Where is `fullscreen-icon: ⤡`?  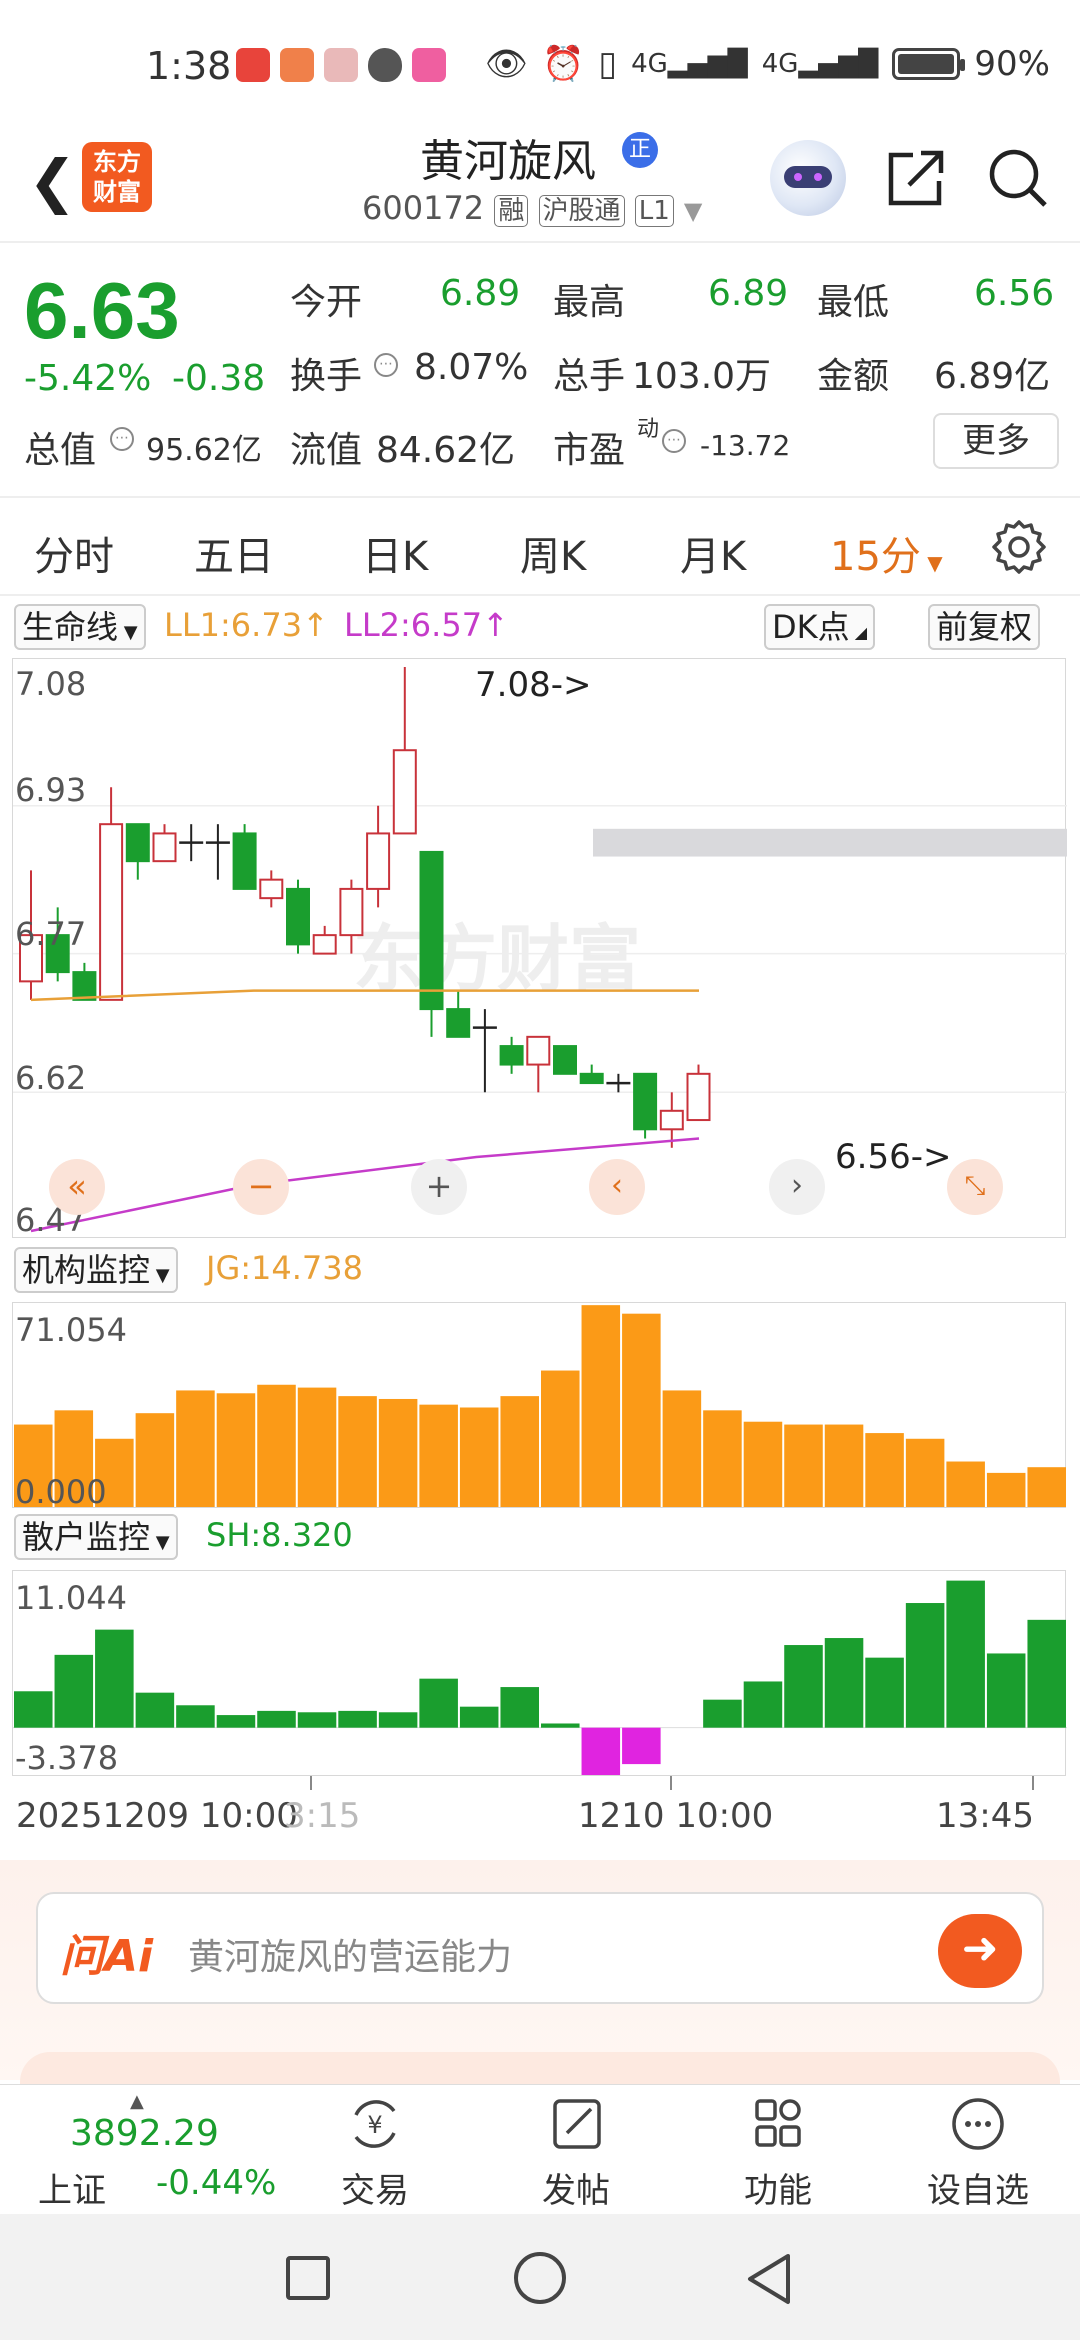 fullscreen-icon: ⤡ is located at coordinates (975, 1187).